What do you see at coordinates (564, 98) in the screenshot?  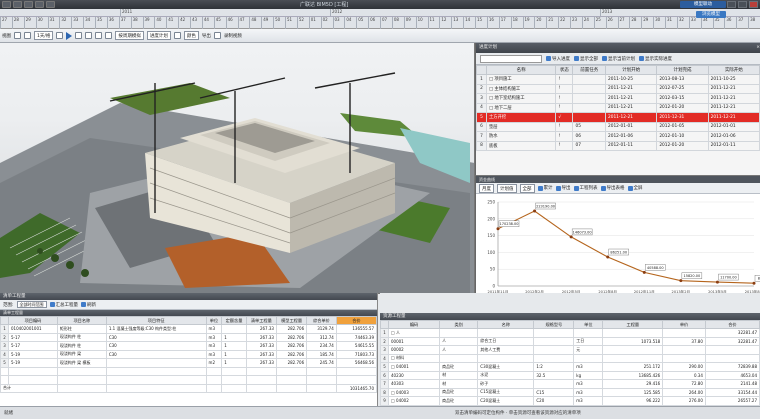 I see `schedule-cell-status: !` at bounding box center [564, 98].